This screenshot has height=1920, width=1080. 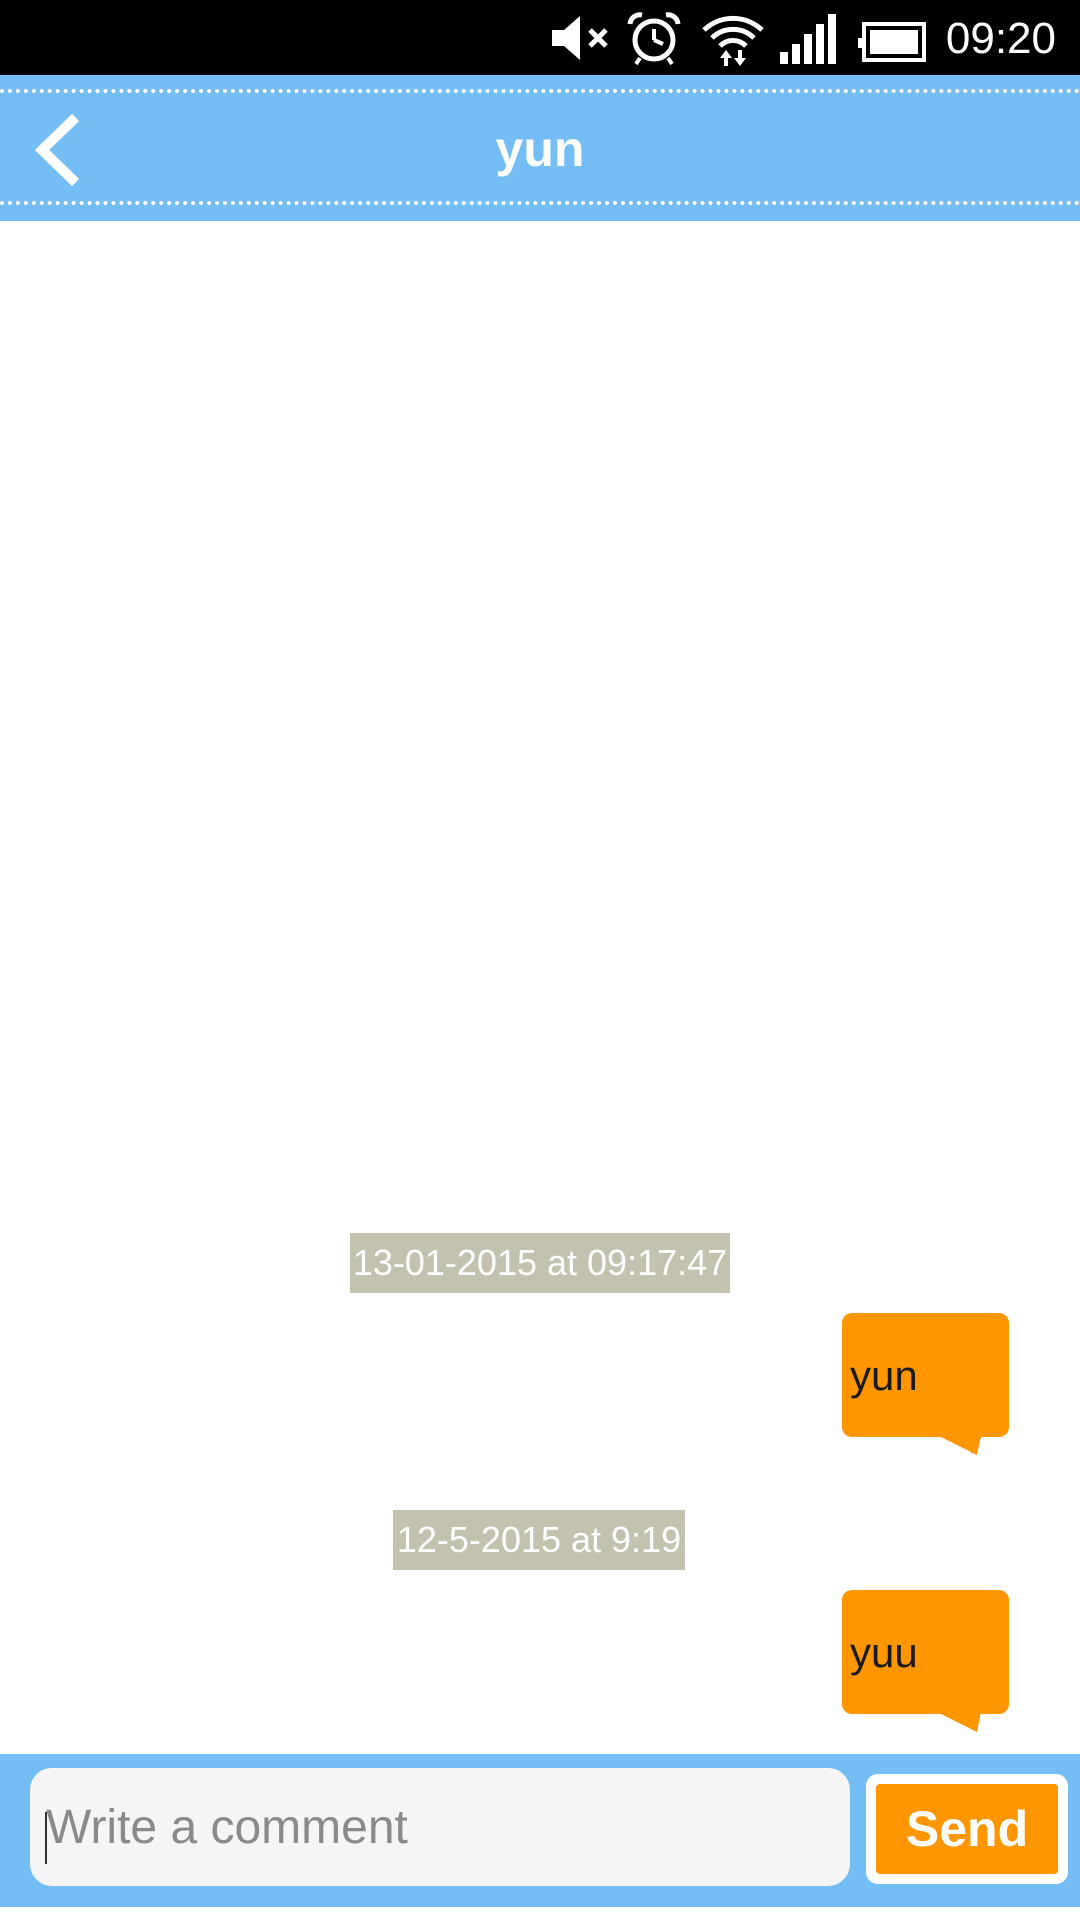 What do you see at coordinates (539, 1540) in the screenshot?
I see `message-timestamp: 12-5-2015 at 9:19` at bounding box center [539, 1540].